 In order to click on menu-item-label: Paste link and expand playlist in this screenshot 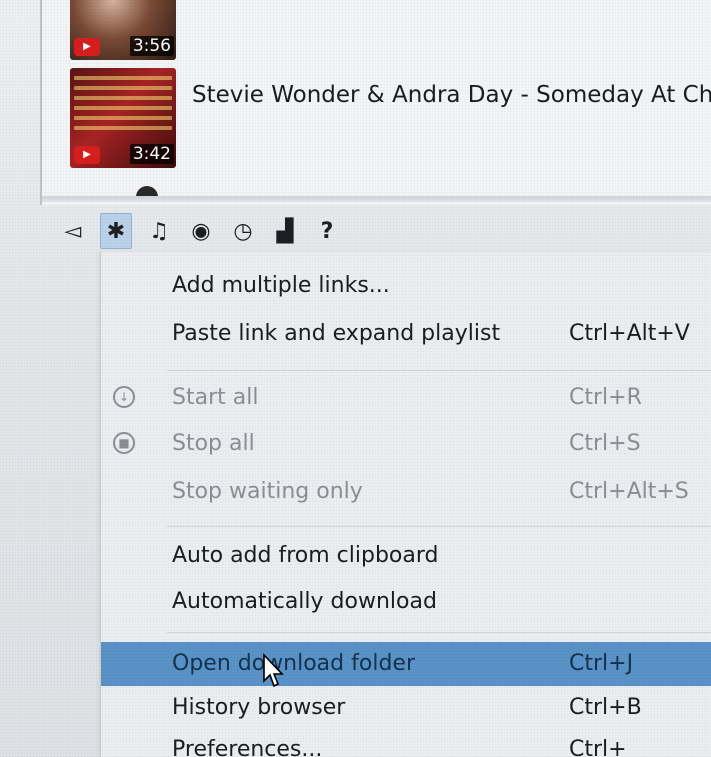, I will do `click(336, 333)`.